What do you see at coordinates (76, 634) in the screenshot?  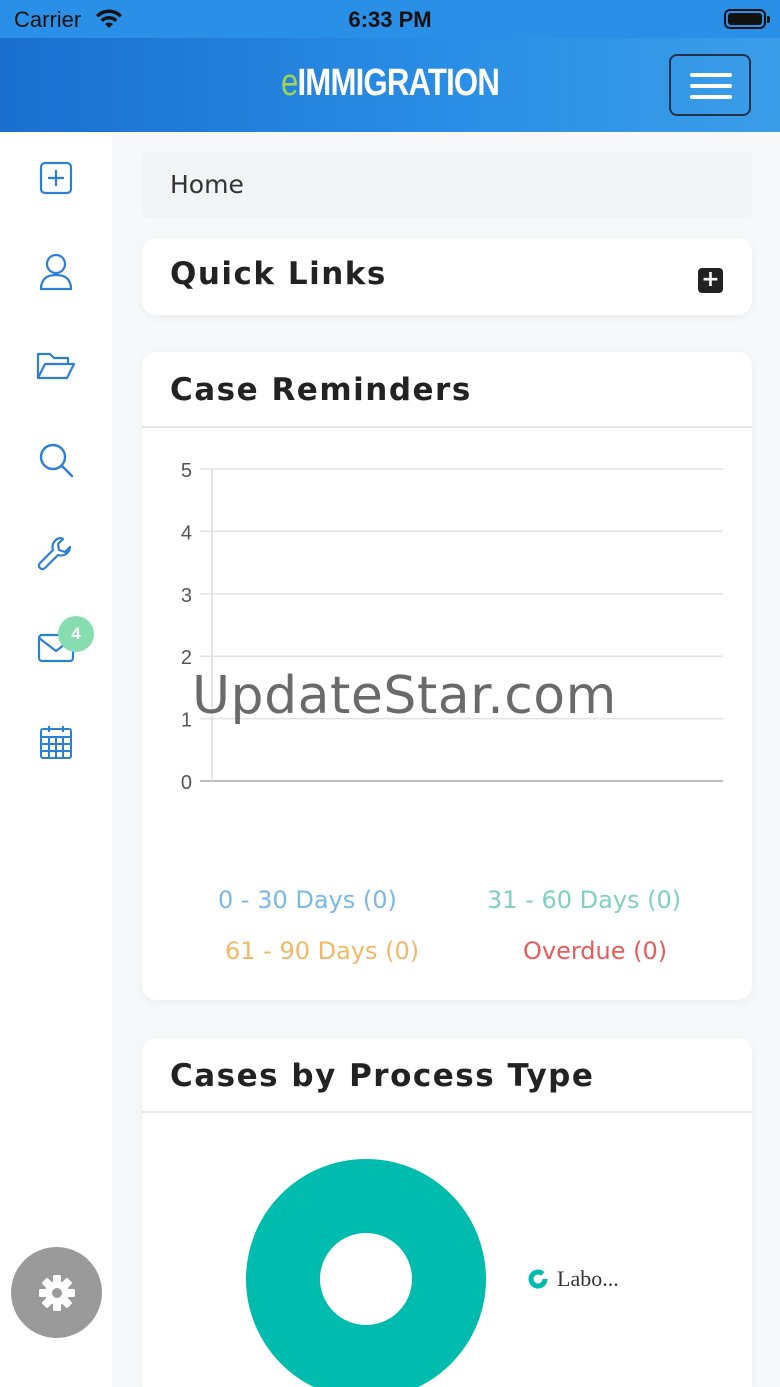 I see `messages-count-badge: 4` at bounding box center [76, 634].